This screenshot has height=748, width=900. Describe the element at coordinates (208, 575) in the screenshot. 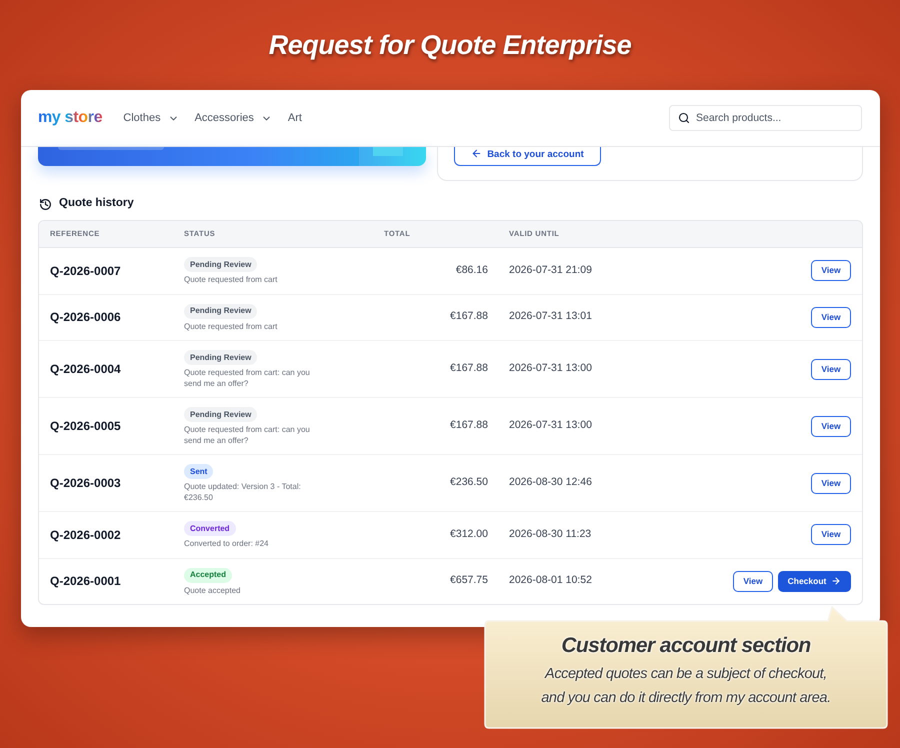

I see `status-badge: Accepted` at that location.